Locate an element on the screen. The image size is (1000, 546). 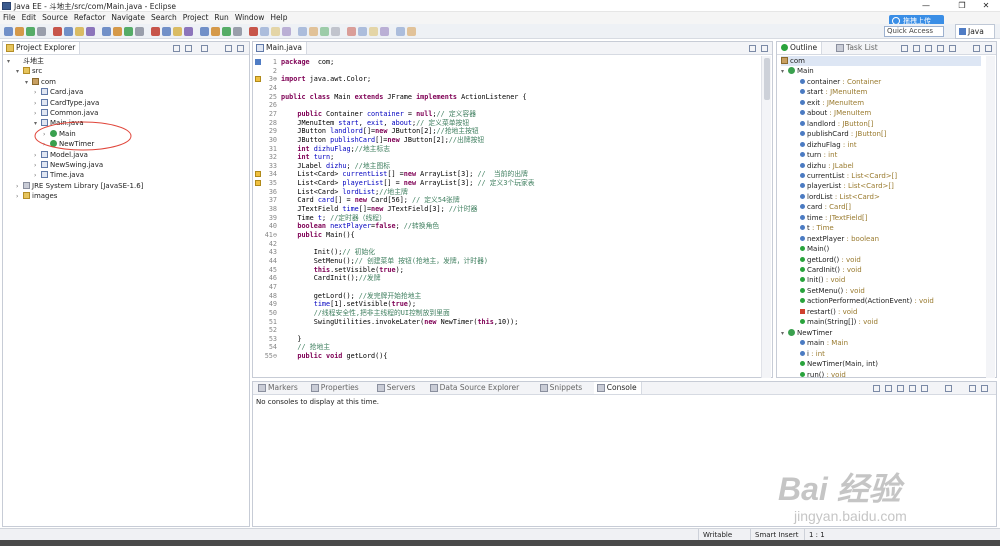
editor-scrollbar is located at coordinates (766, 217).